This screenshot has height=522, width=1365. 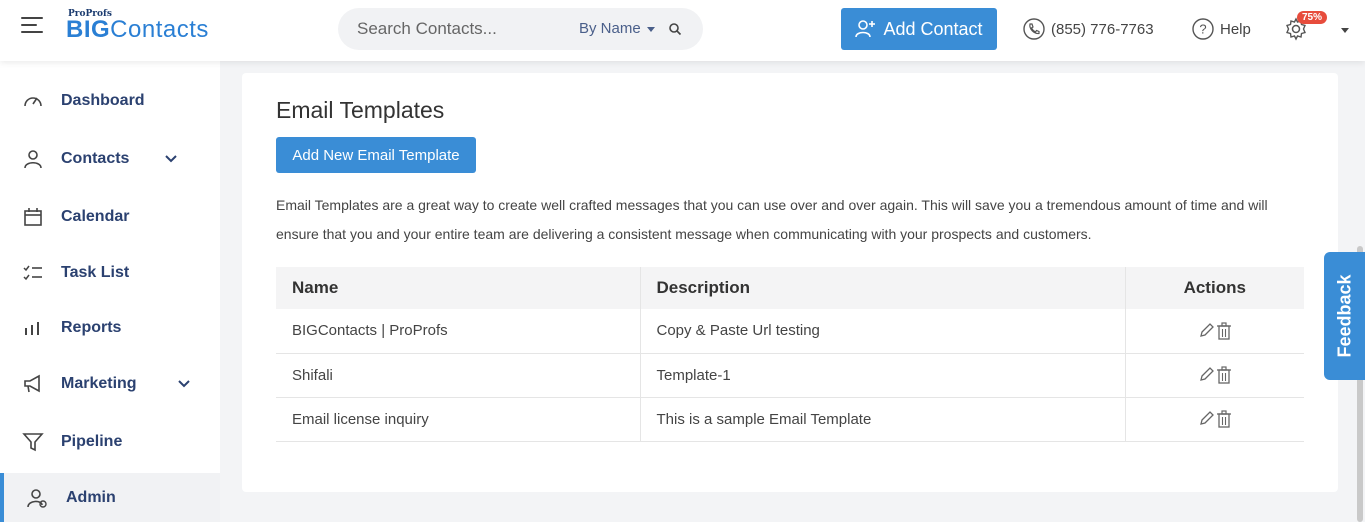 I want to click on dashboard-icon, so click(x=33, y=102).